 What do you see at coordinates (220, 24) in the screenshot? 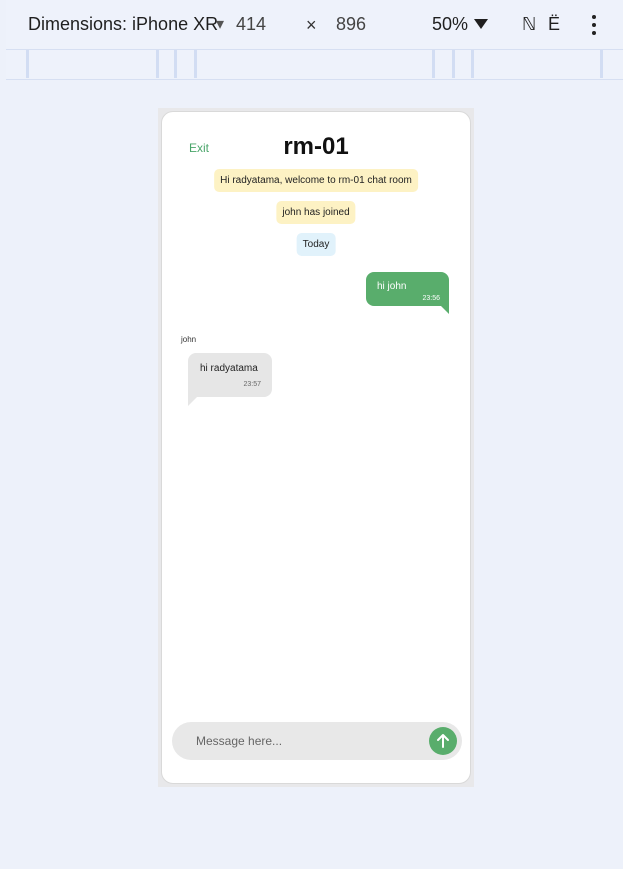
I see `device-selector-caret-icon: ▾` at bounding box center [220, 24].